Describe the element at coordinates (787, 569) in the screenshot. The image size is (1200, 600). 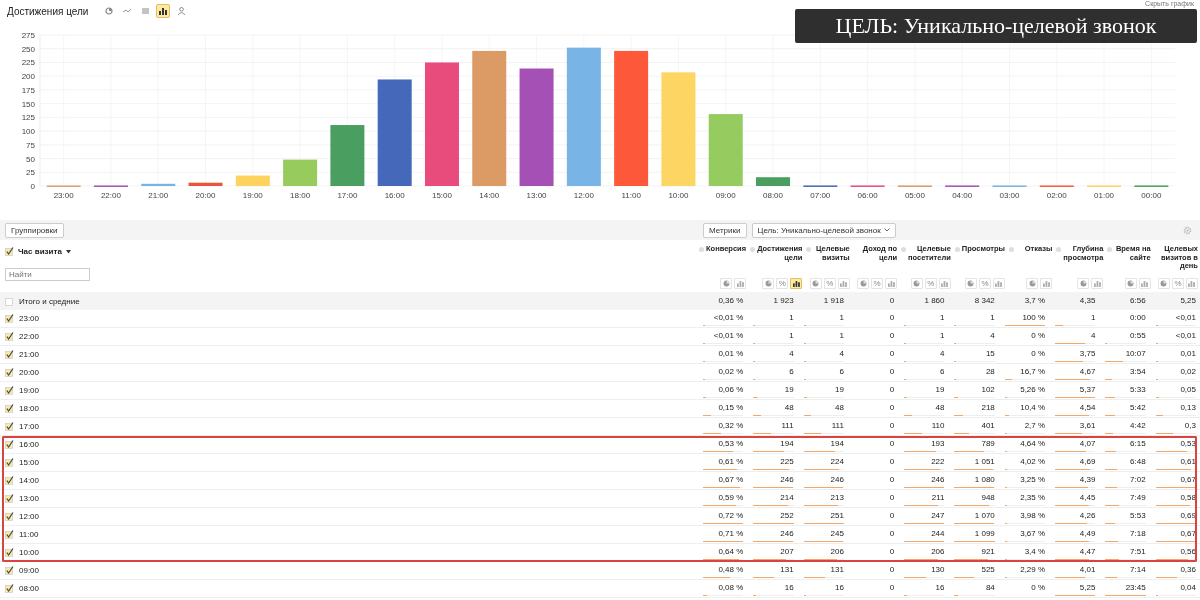
I see `table-cell: 131` at that location.